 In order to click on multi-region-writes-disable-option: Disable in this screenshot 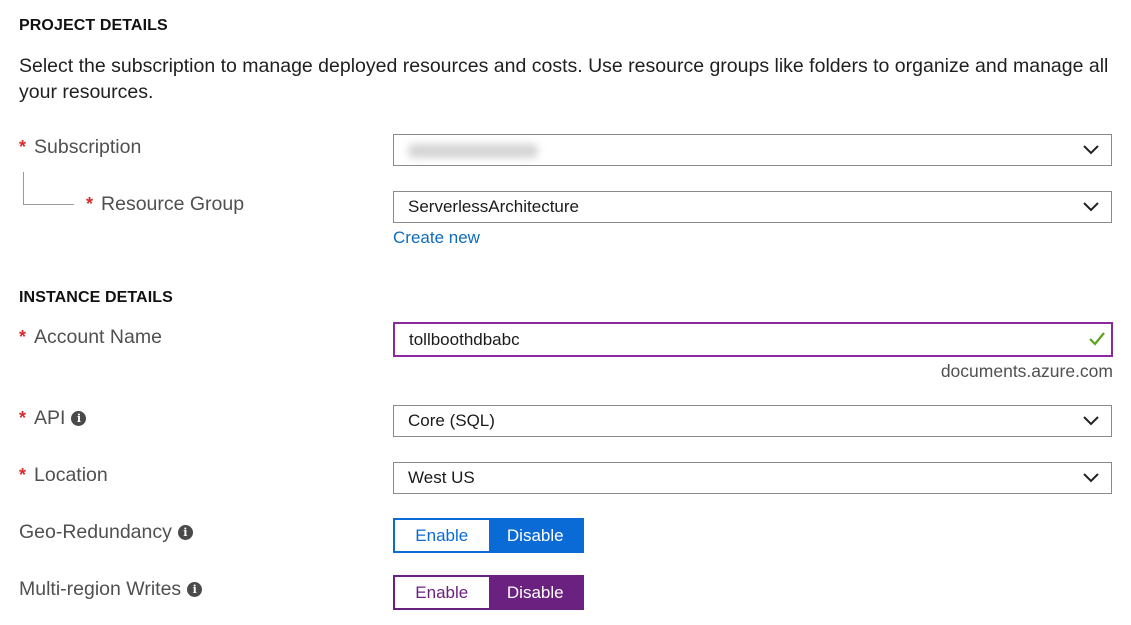, I will do `click(535, 592)`.